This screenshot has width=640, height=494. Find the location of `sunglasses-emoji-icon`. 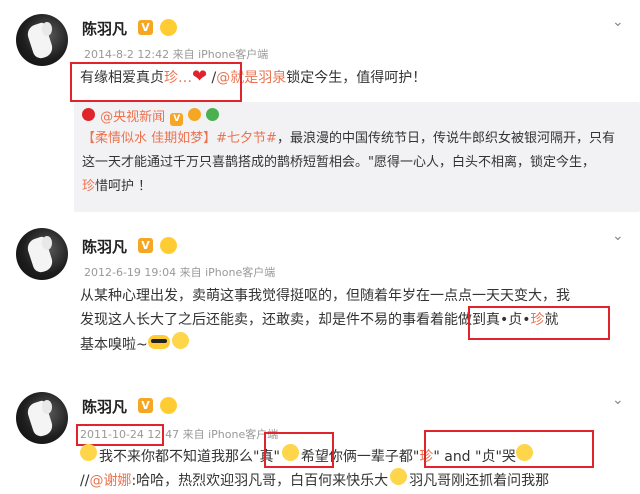

sunglasses-emoji-icon is located at coordinates (158, 342).